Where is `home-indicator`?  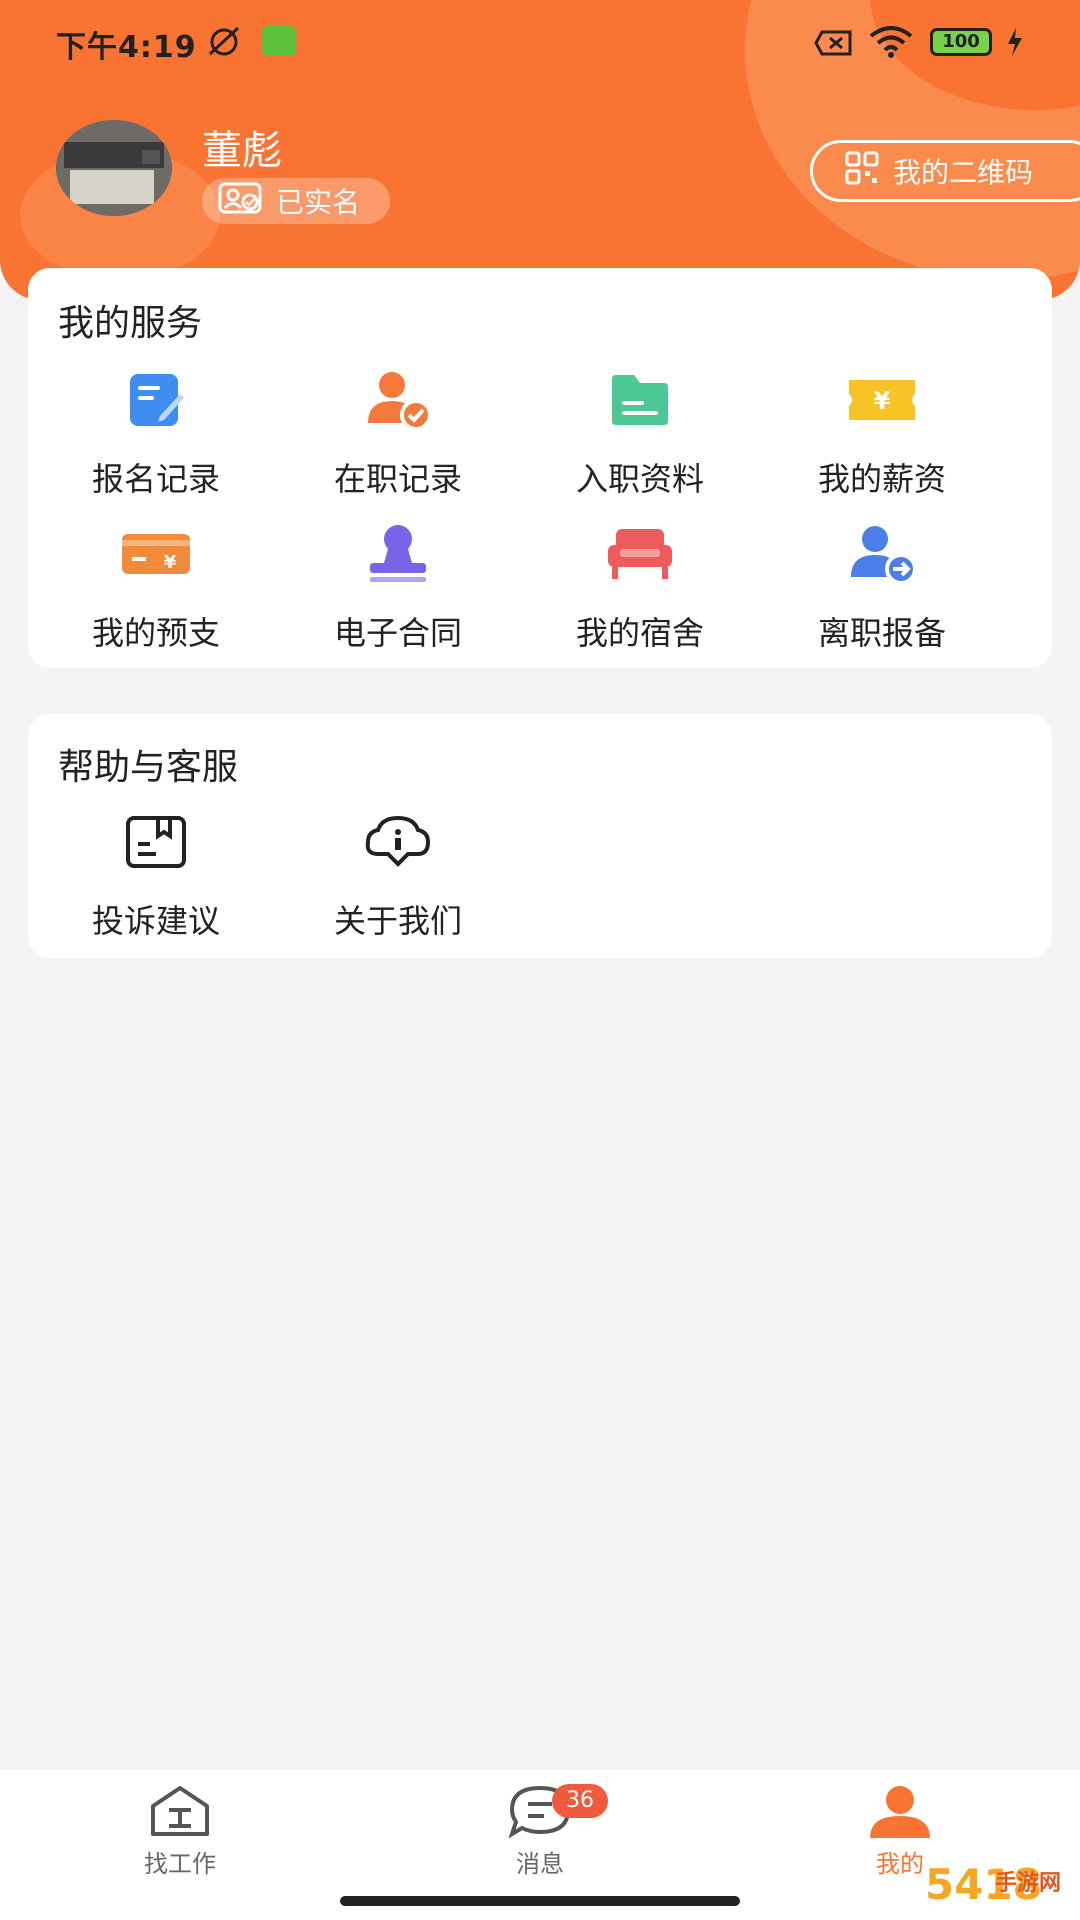
home-indicator is located at coordinates (540, 1901).